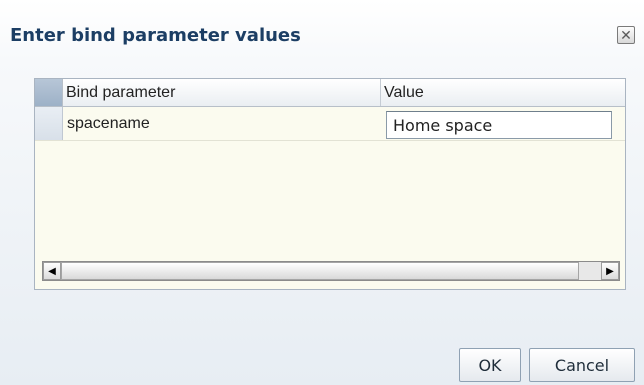 This screenshot has width=644, height=385. What do you see at coordinates (222, 92) in the screenshot?
I see `column-header-bind-parameter: Bind parameter` at bounding box center [222, 92].